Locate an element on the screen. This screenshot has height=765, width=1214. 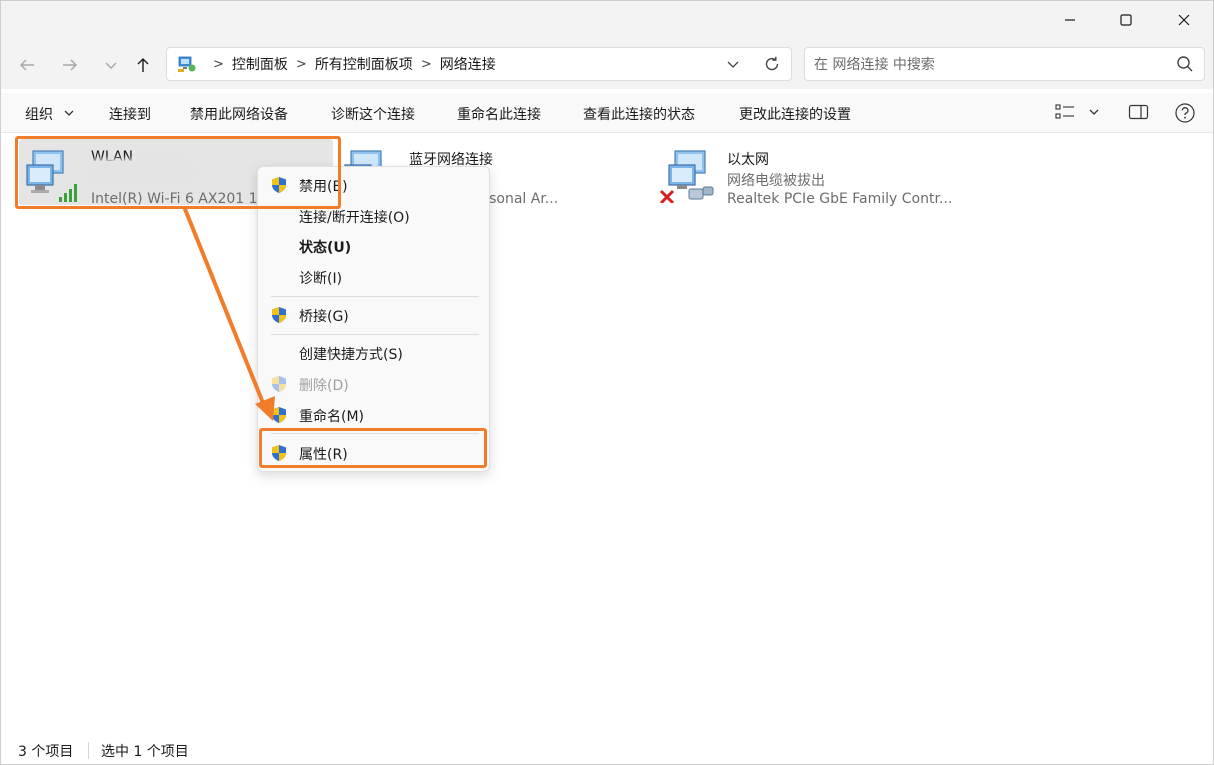
disable-device-button: 禁用此网络设备 is located at coordinates (239, 114).